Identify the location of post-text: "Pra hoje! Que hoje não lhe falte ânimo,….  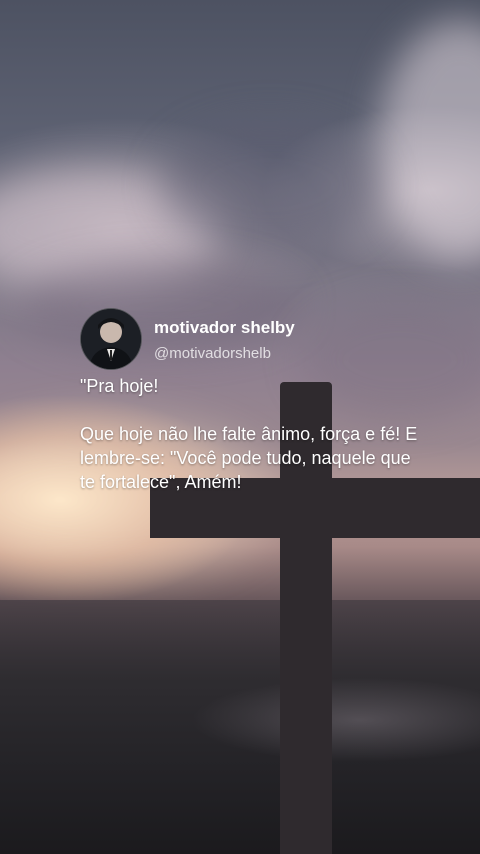
(249, 434).